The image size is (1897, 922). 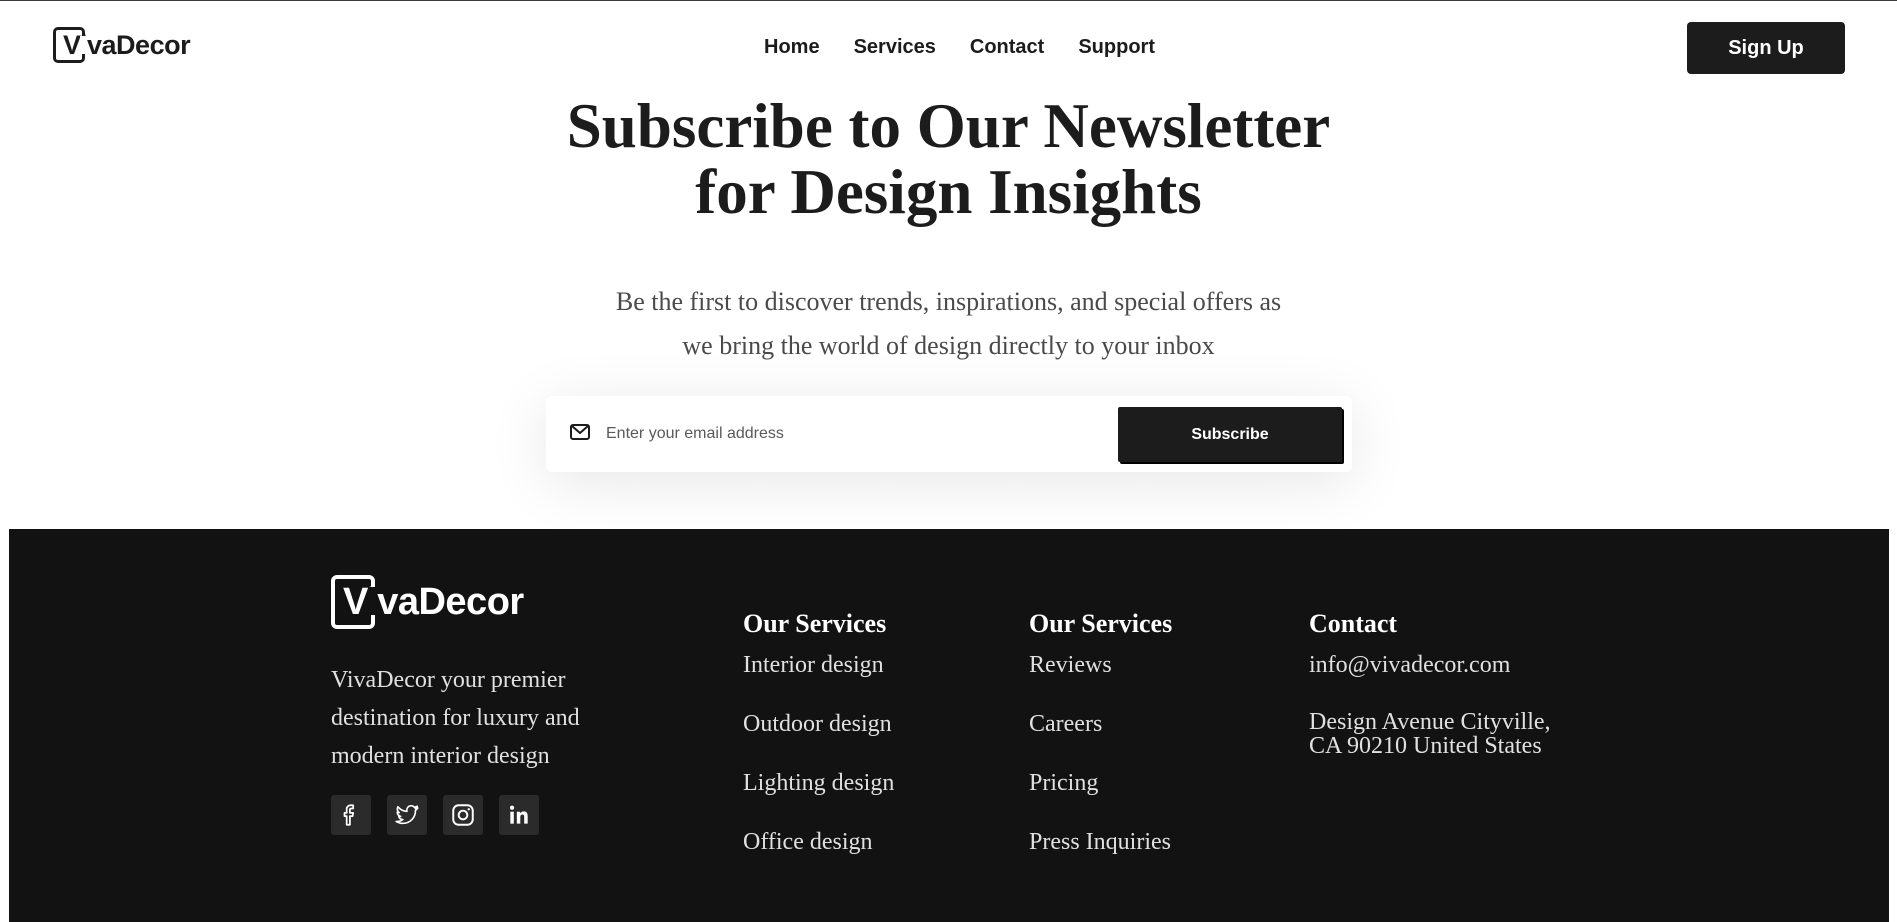 I want to click on footer-link-interior-design: Interior design, so click(x=818, y=665).